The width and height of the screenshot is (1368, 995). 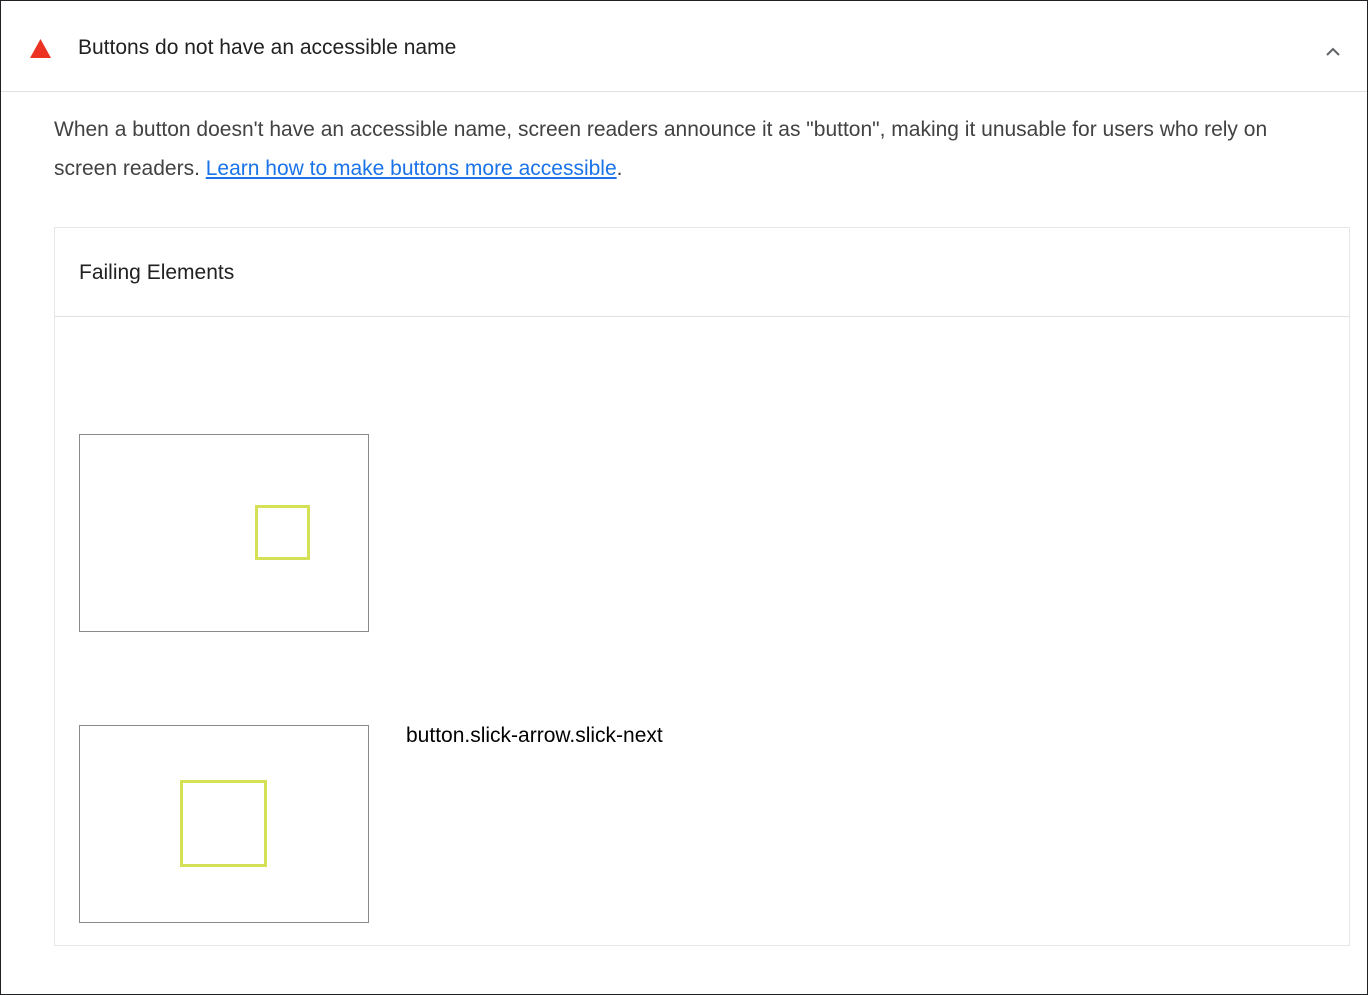 I want to click on warning-triangle-icon, so click(x=40, y=48).